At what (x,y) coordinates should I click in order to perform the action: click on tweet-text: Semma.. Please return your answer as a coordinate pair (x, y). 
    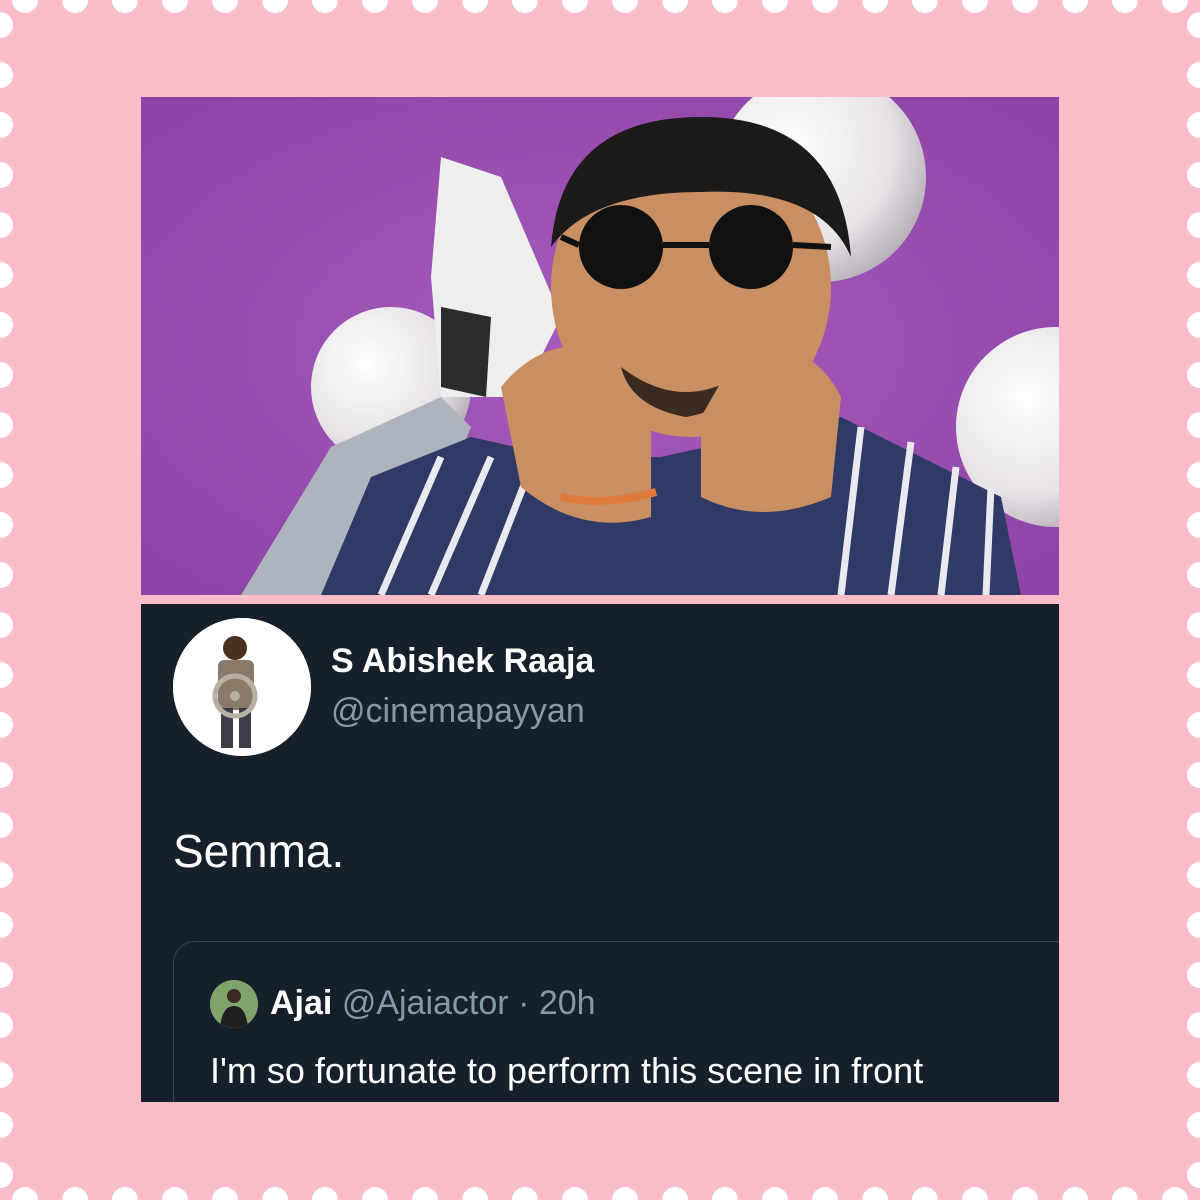
    Looking at the image, I should click on (259, 851).